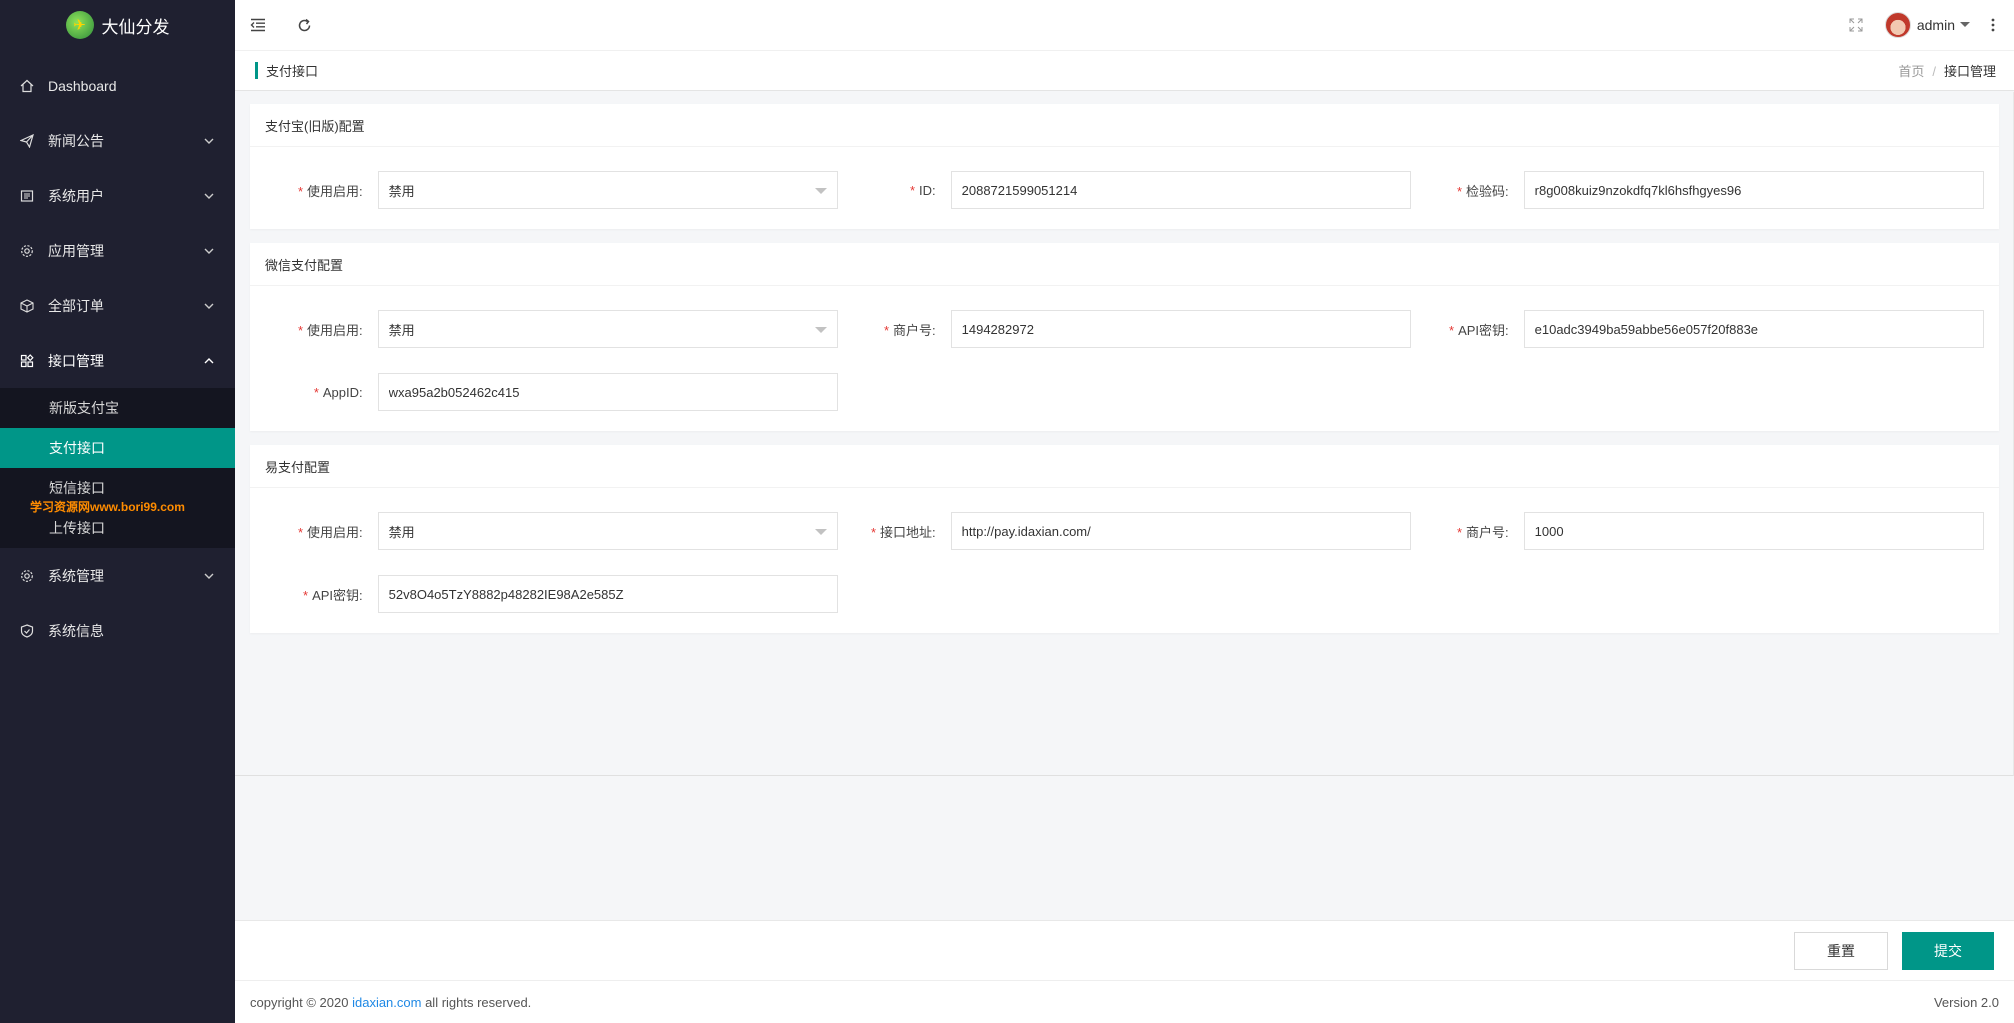 This screenshot has width=2014, height=1023. What do you see at coordinates (1124, 466) in the screenshot?
I see `card-title: 易支付配置` at bounding box center [1124, 466].